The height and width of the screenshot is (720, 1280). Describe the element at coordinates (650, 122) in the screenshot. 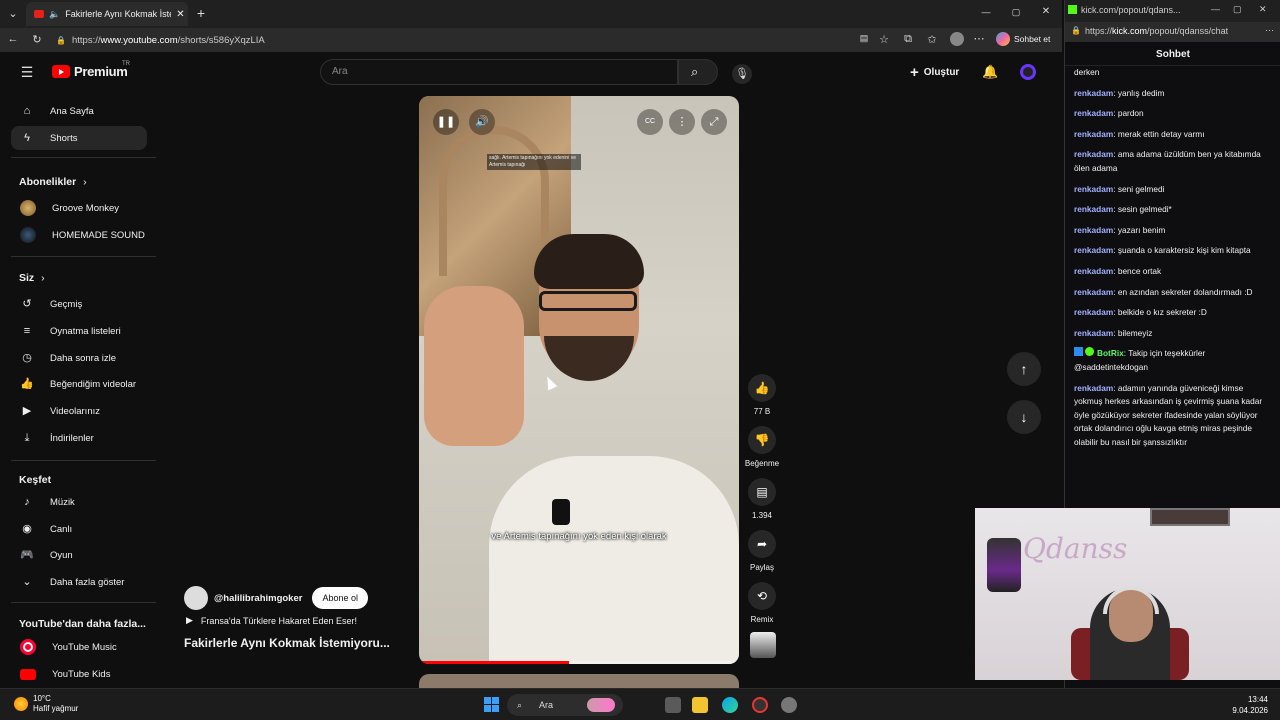

I see `cc-icon: CC` at that location.